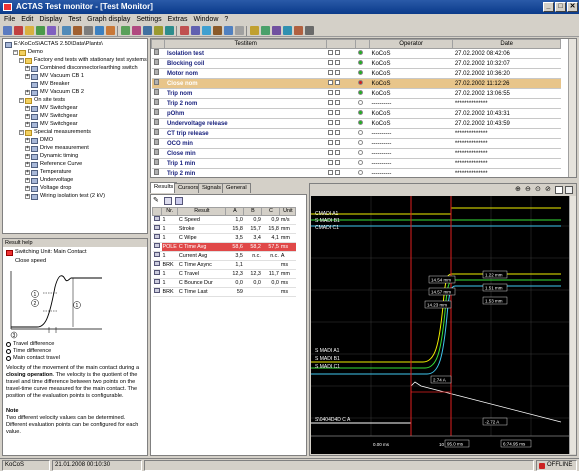  What do you see at coordinates (40, 30) in the screenshot?
I see `print-icon` at bounding box center [40, 30].